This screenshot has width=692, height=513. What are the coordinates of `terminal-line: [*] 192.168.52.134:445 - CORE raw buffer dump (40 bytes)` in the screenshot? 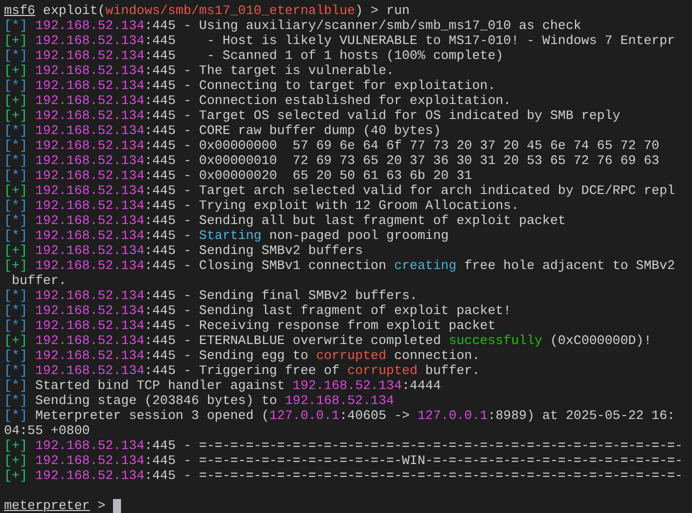 It's located at (222, 130).